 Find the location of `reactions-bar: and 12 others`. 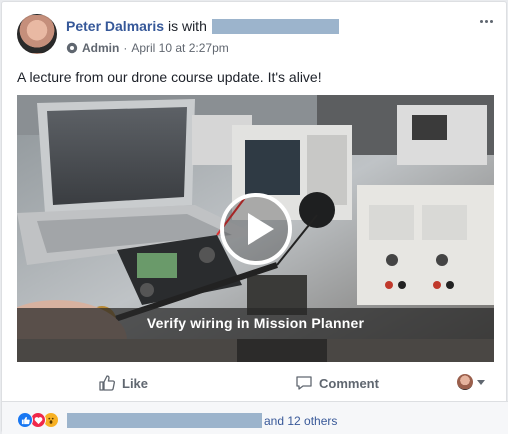

reactions-bar: and 12 others is located at coordinates (255, 417).